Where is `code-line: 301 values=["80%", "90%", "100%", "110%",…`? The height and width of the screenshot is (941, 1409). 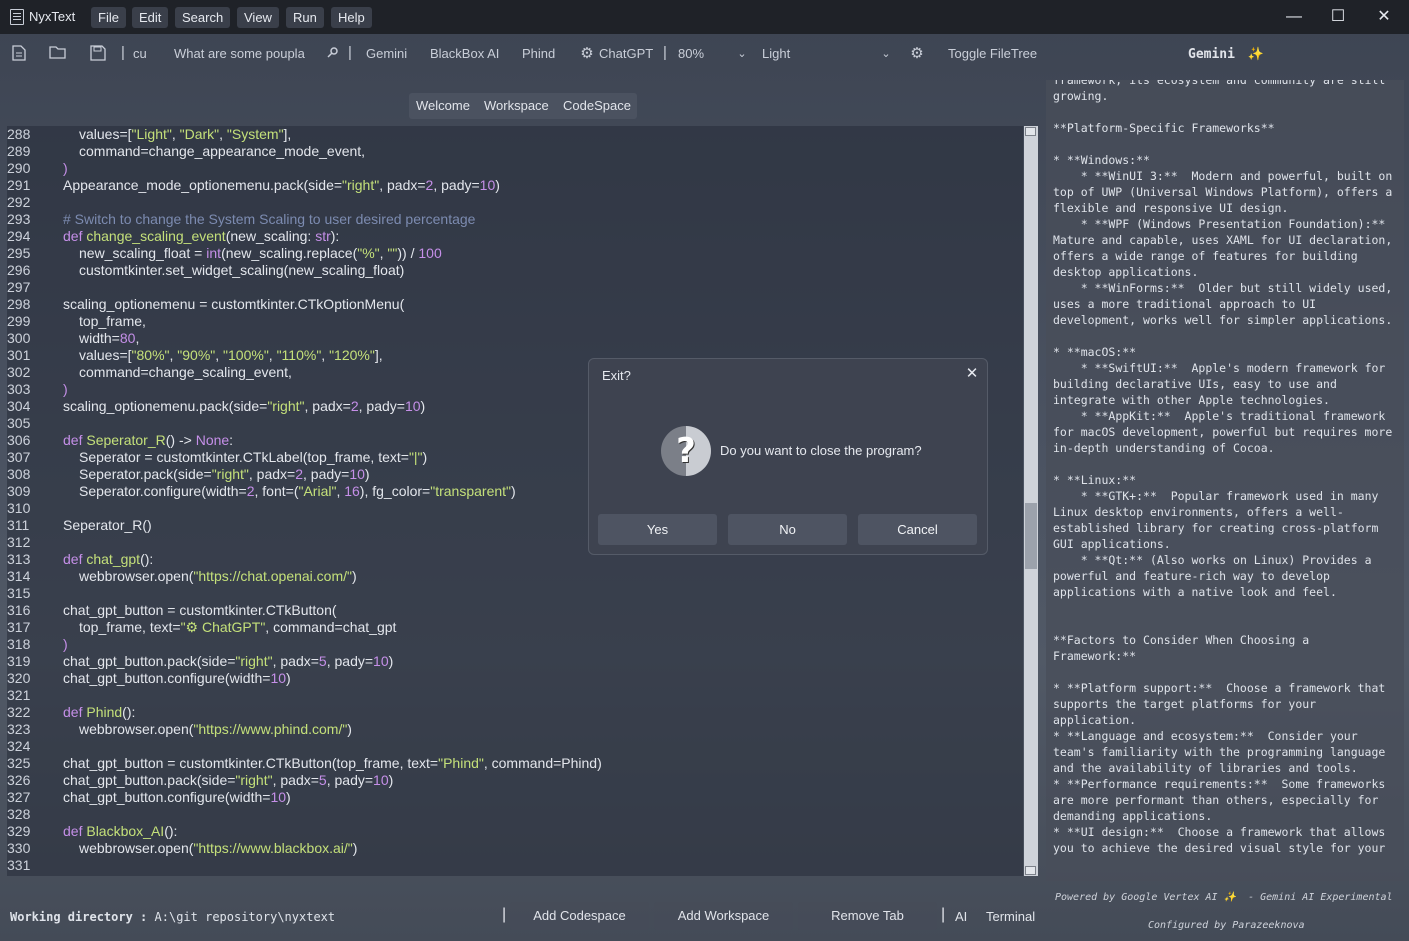 code-line: 301 values=["80%", "90%", "100%", "110%",… is located at coordinates (195, 355).